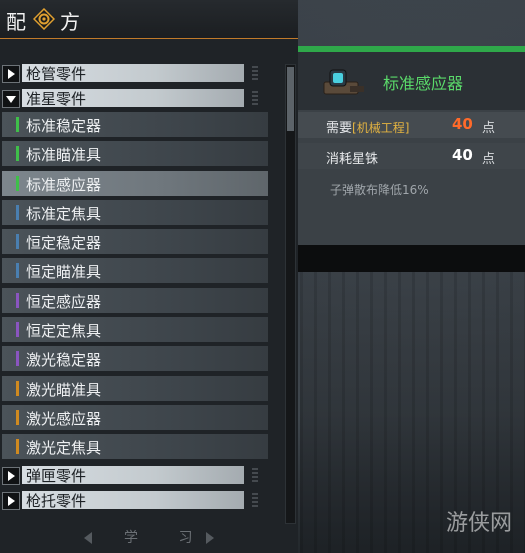  I want to click on category-barrel: 枪管零件, so click(135, 73).